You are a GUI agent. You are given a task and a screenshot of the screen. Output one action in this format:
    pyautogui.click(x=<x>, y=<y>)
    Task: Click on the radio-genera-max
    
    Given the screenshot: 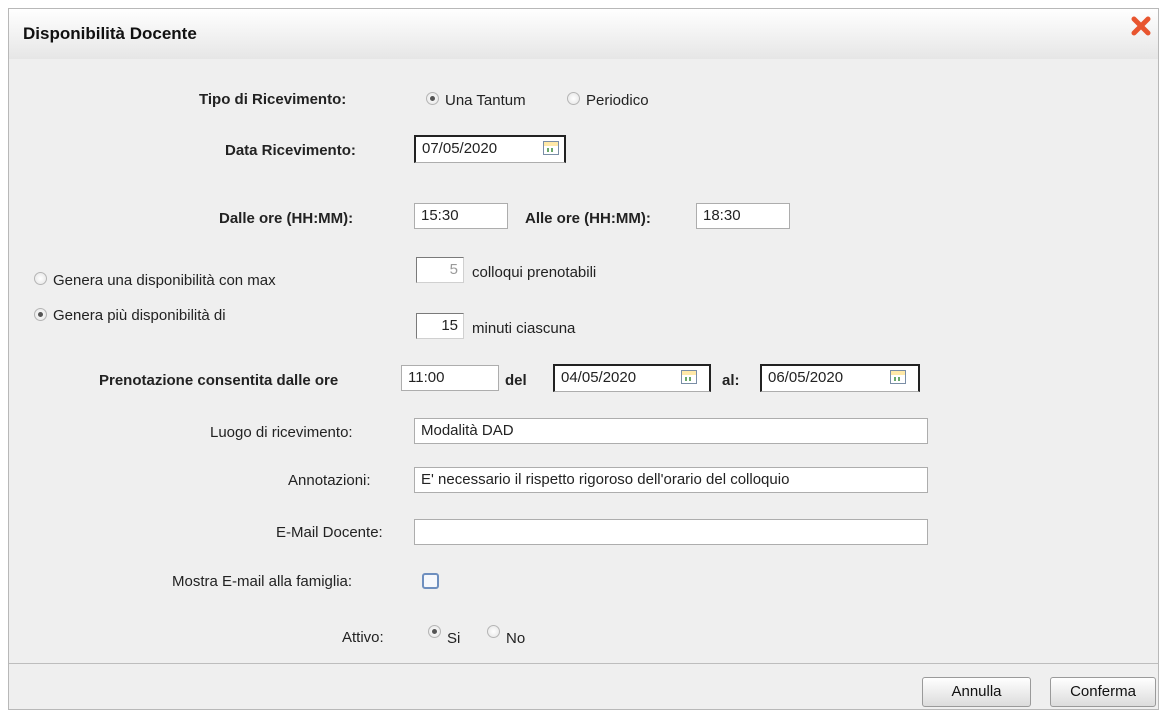 What is the action you would take?
    pyautogui.click(x=40, y=278)
    